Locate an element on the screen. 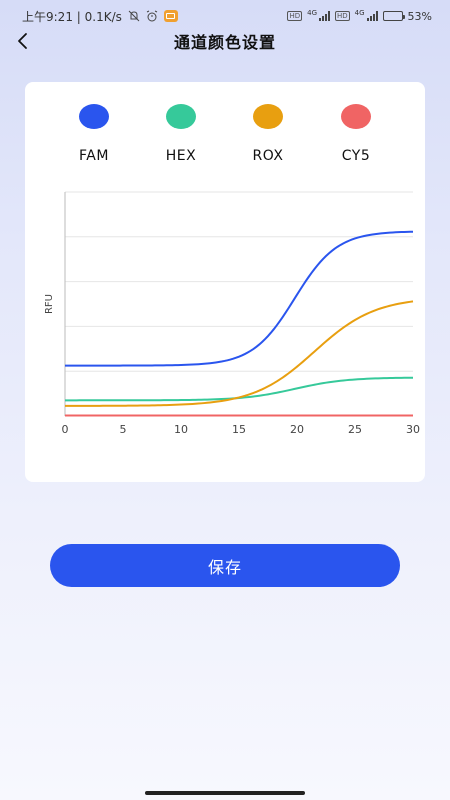 Image resolution: width=450 pixels, height=800 pixels. page-title: 通道颜色设置 is located at coordinates (224, 42).